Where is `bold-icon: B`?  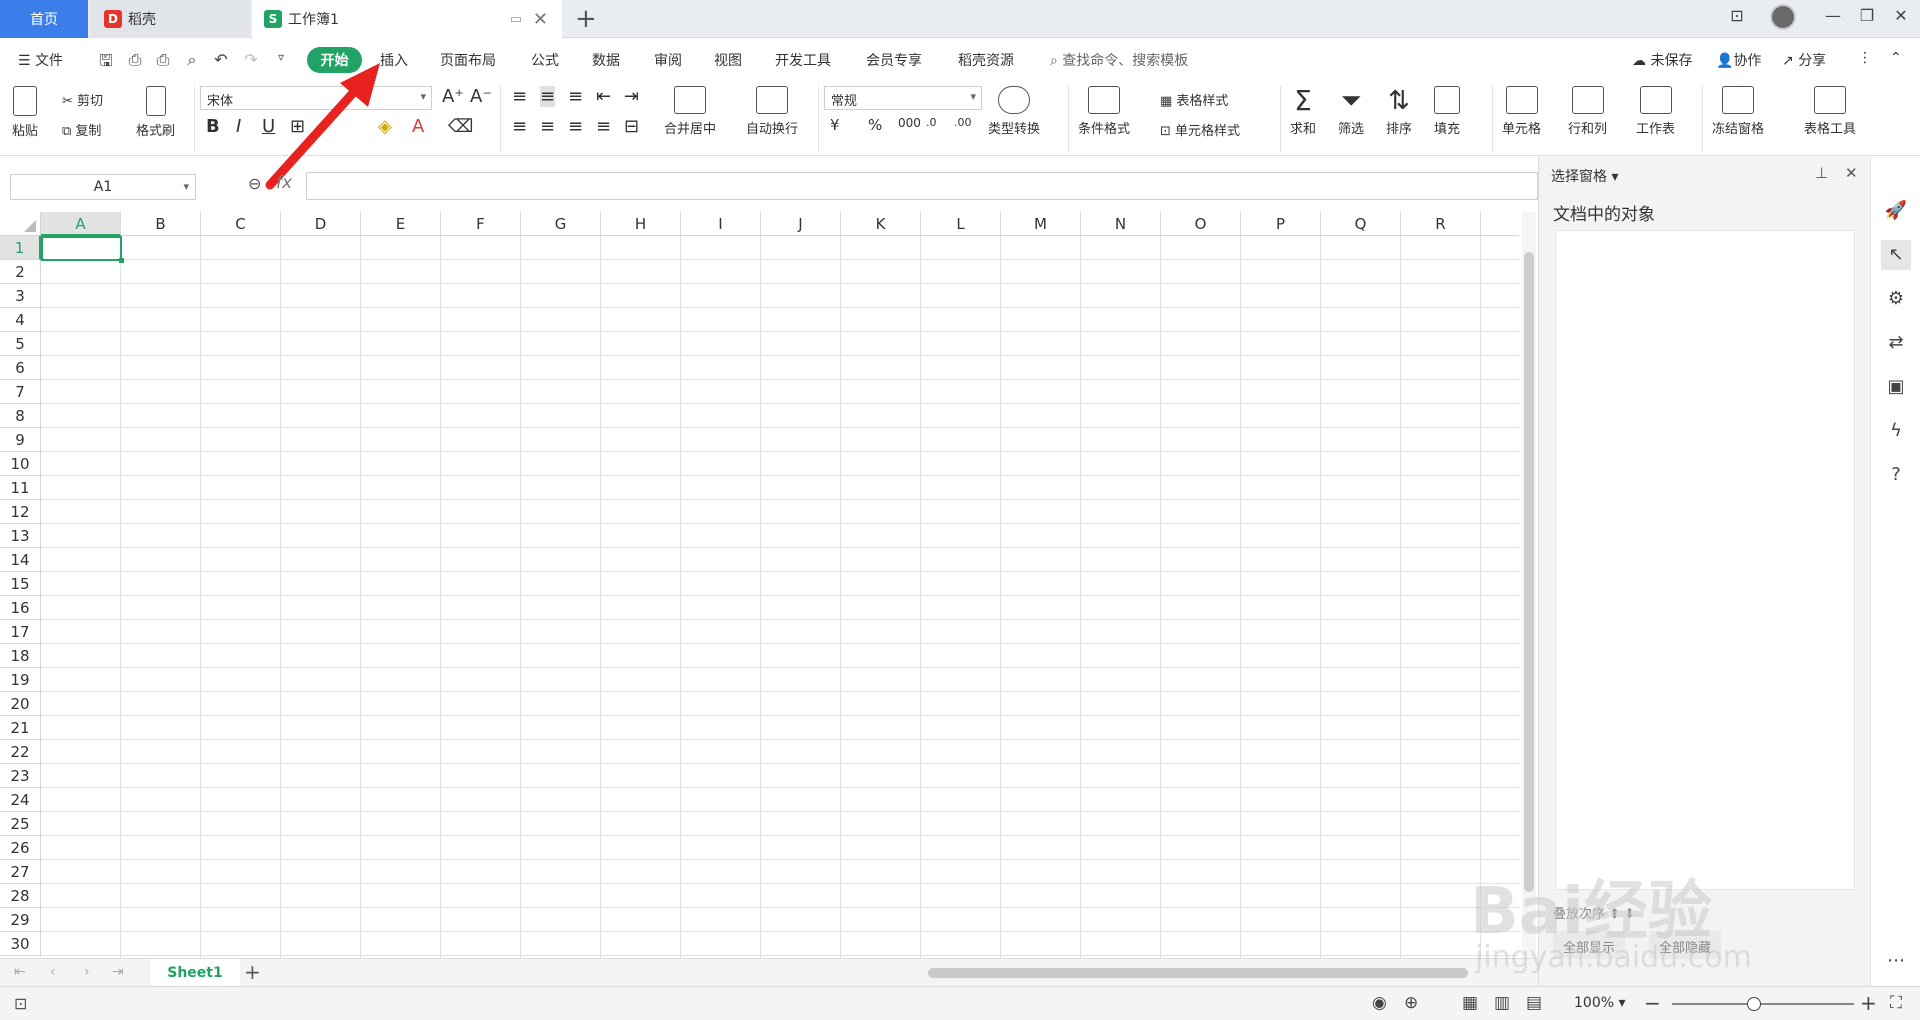 bold-icon: B is located at coordinates (213, 126).